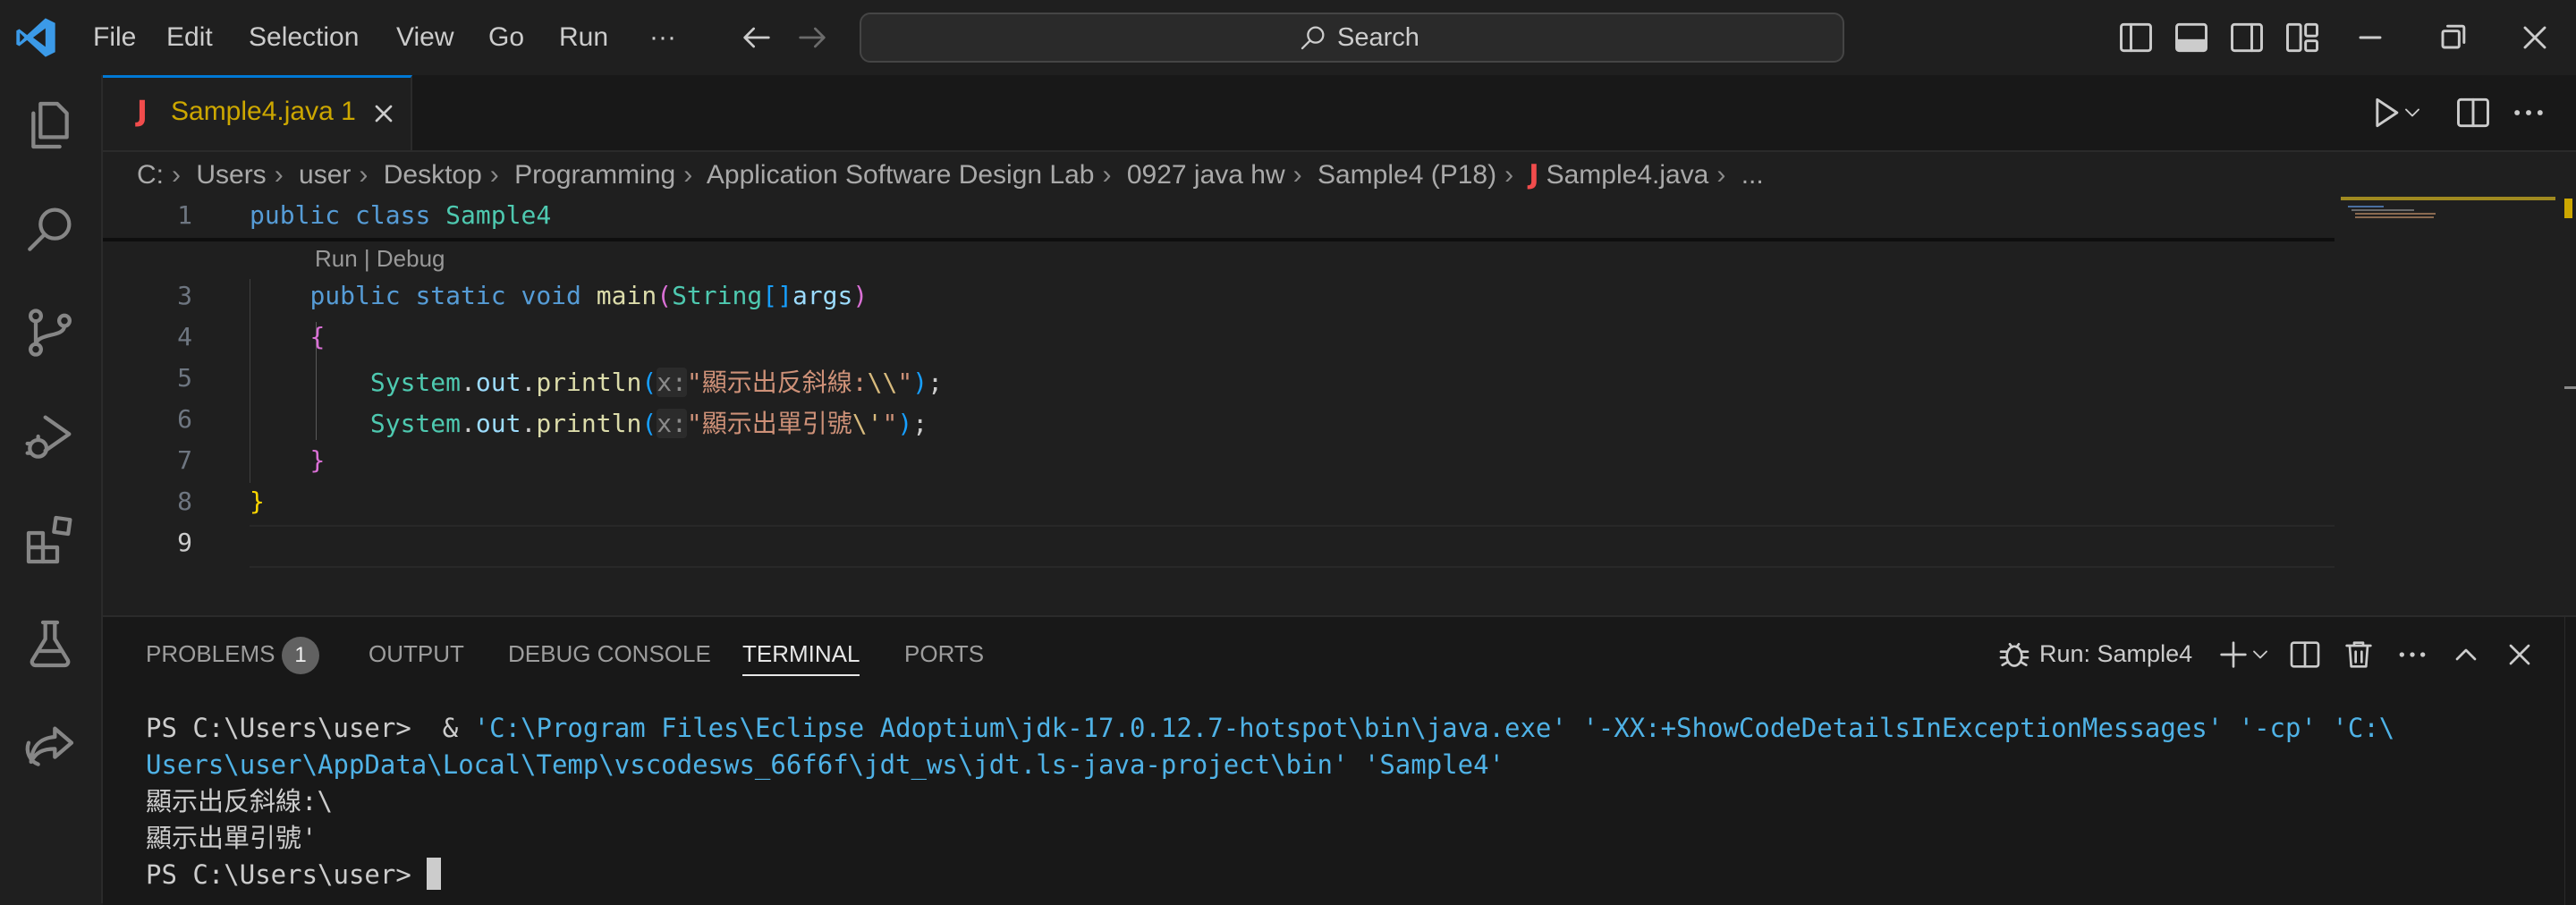 Image resolution: width=2576 pixels, height=905 pixels. What do you see at coordinates (2535, 37) in the screenshot?
I see `close-window-icon` at bounding box center [2535, 37].